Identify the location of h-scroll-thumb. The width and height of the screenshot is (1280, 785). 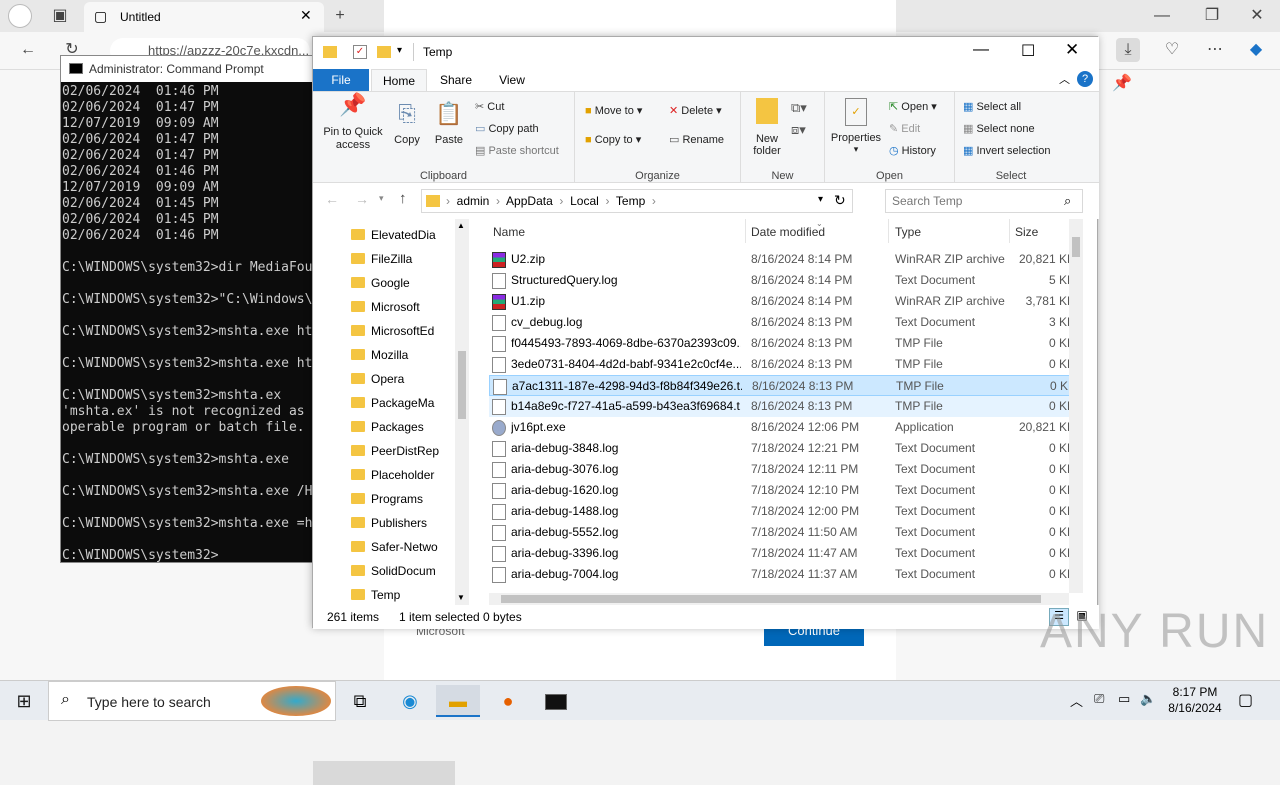
(771, 599).